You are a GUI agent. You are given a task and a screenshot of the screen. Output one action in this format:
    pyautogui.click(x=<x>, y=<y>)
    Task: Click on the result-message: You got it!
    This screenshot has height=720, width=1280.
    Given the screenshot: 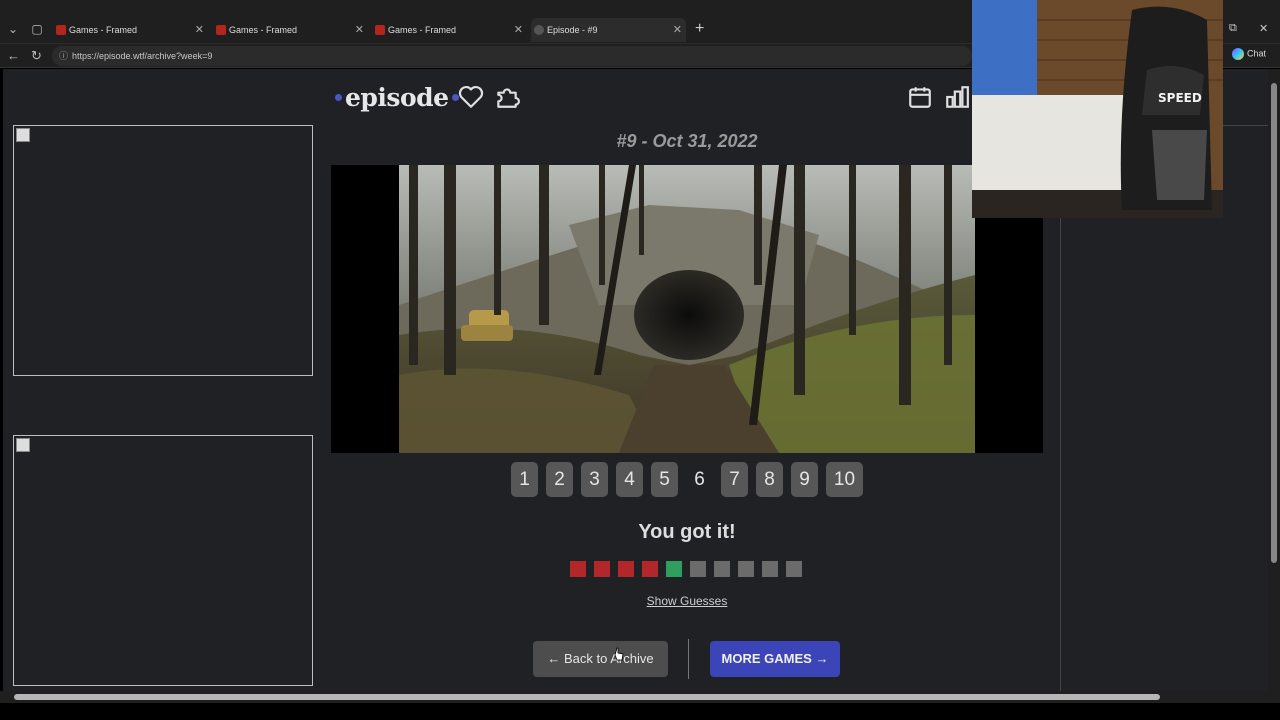 What is the action you would take?
    pyautogui.click(x=687, y=532)
    